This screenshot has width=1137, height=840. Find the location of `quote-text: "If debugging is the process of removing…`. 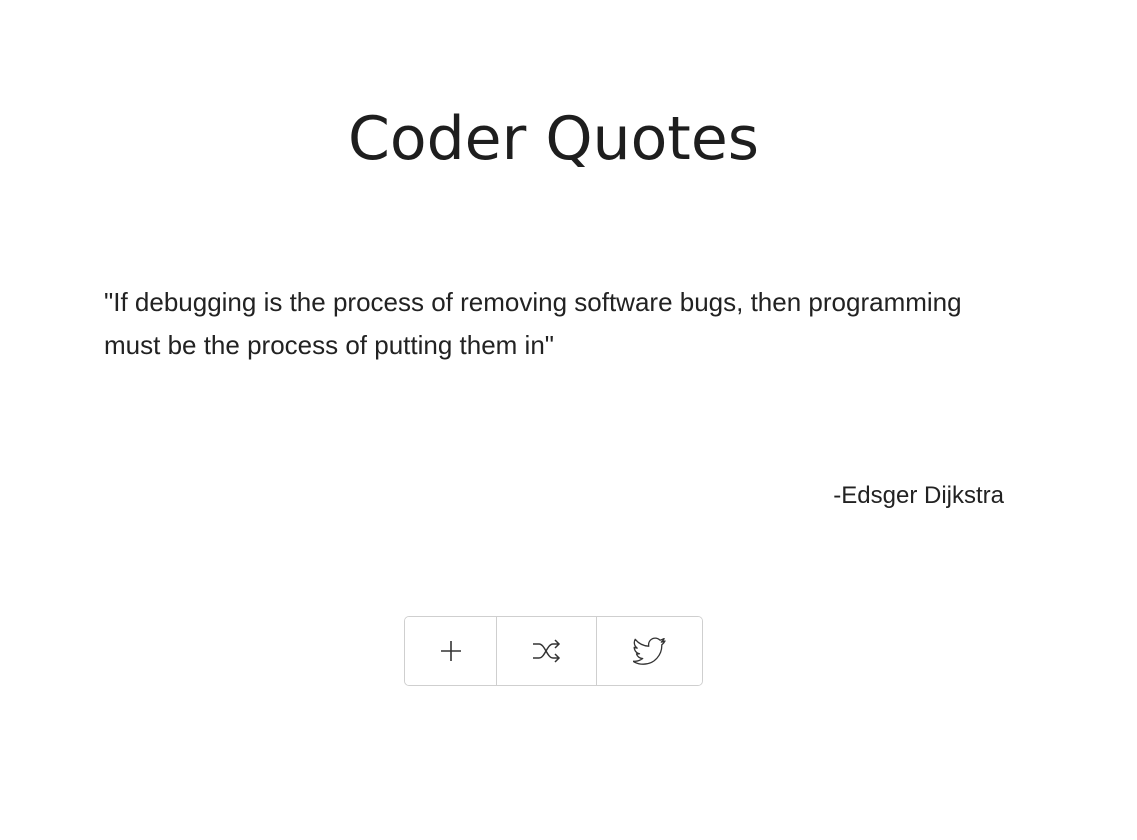

quote-text: "If debugging is the process of removing… is located at coordinates (533, 323).